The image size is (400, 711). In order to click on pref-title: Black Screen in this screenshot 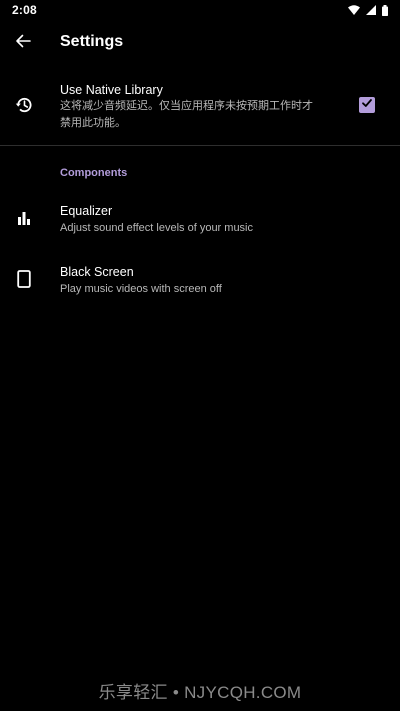, I will do `click(97, 272)`.